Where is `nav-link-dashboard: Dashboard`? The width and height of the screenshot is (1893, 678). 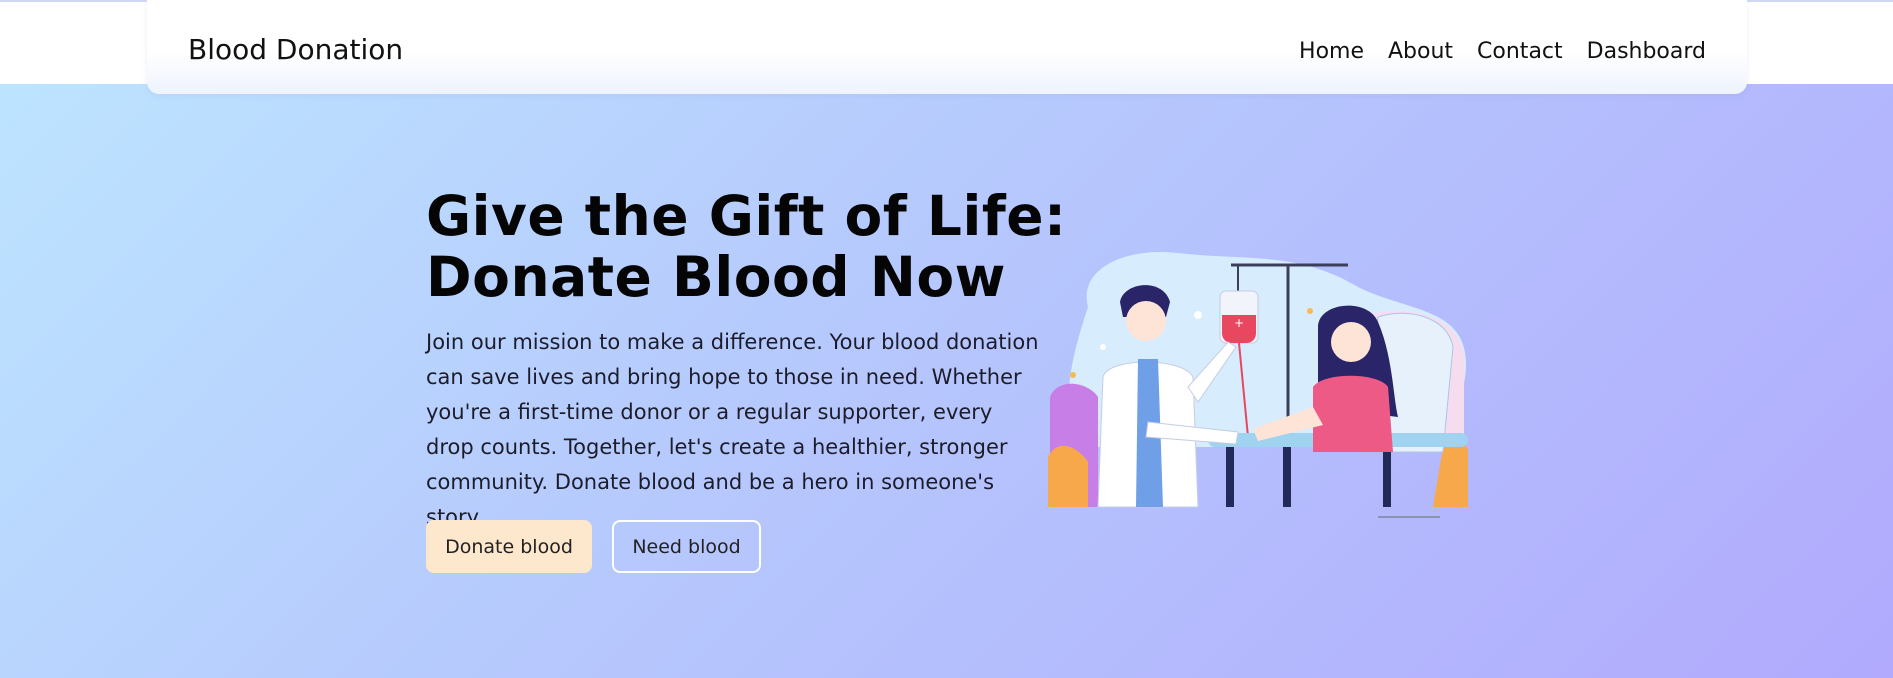
nav-link-dashboard: Dashboard is located at coordinates (1646, 52).